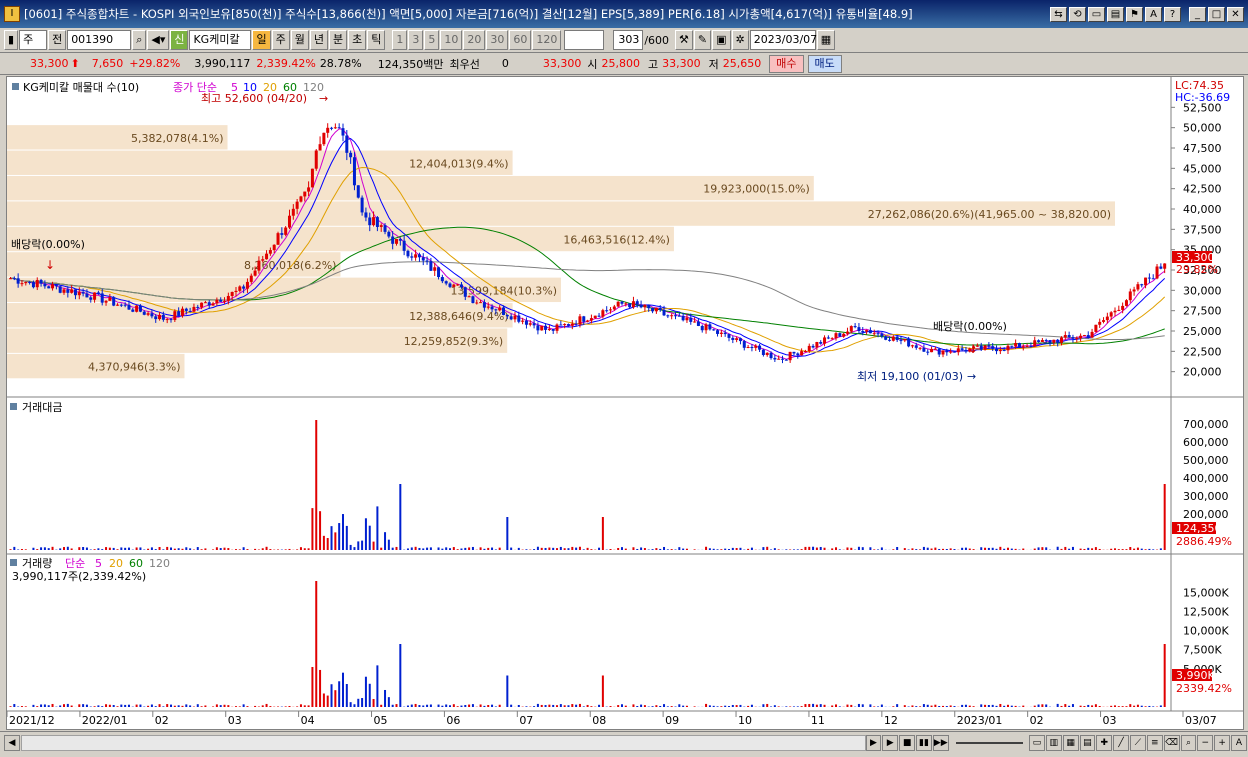 The height and width of the screenshot is (757, 1248). Describe the element at coordinates (1206, 611) in the screenshot. I see `volume-tick-label: 12,500K` at that location.